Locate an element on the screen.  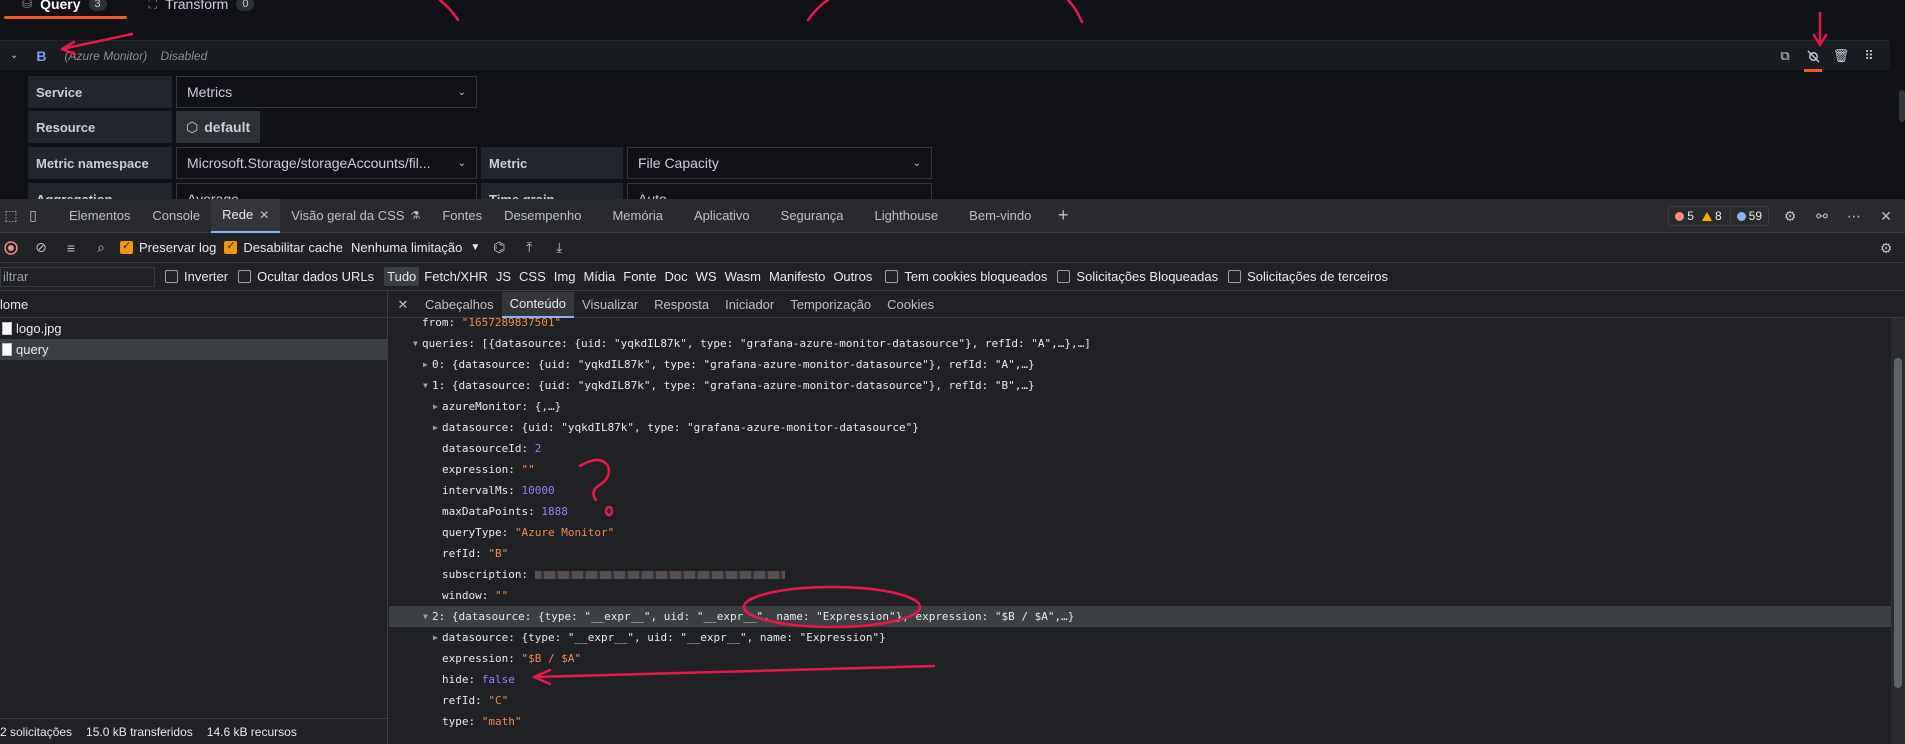
resource-value: default is located at coordinates (227, 127).